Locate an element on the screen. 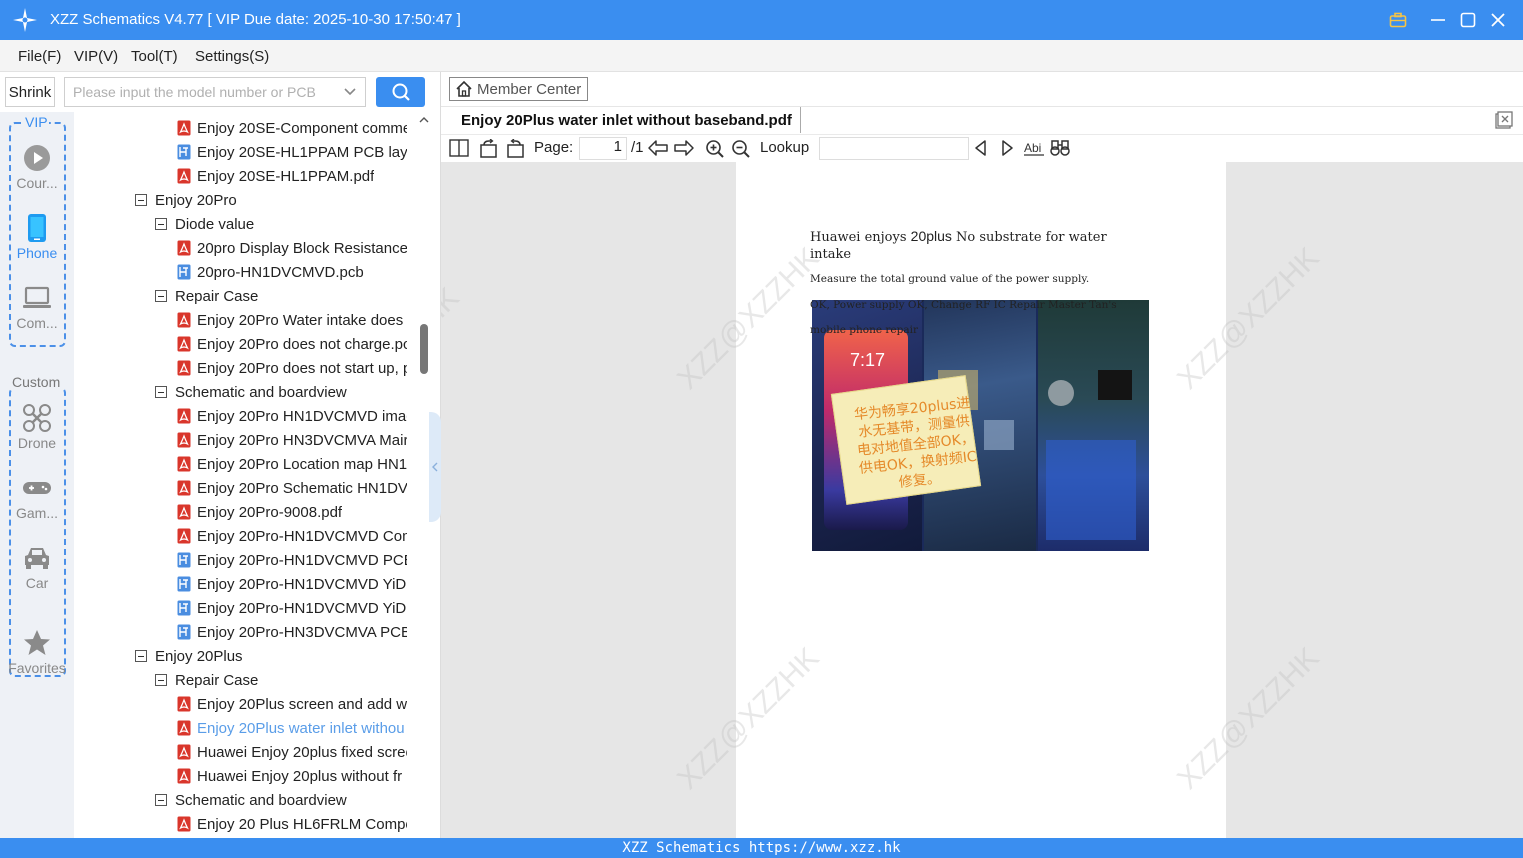  menu-file: File(F) is located at coordinates (39, 56).